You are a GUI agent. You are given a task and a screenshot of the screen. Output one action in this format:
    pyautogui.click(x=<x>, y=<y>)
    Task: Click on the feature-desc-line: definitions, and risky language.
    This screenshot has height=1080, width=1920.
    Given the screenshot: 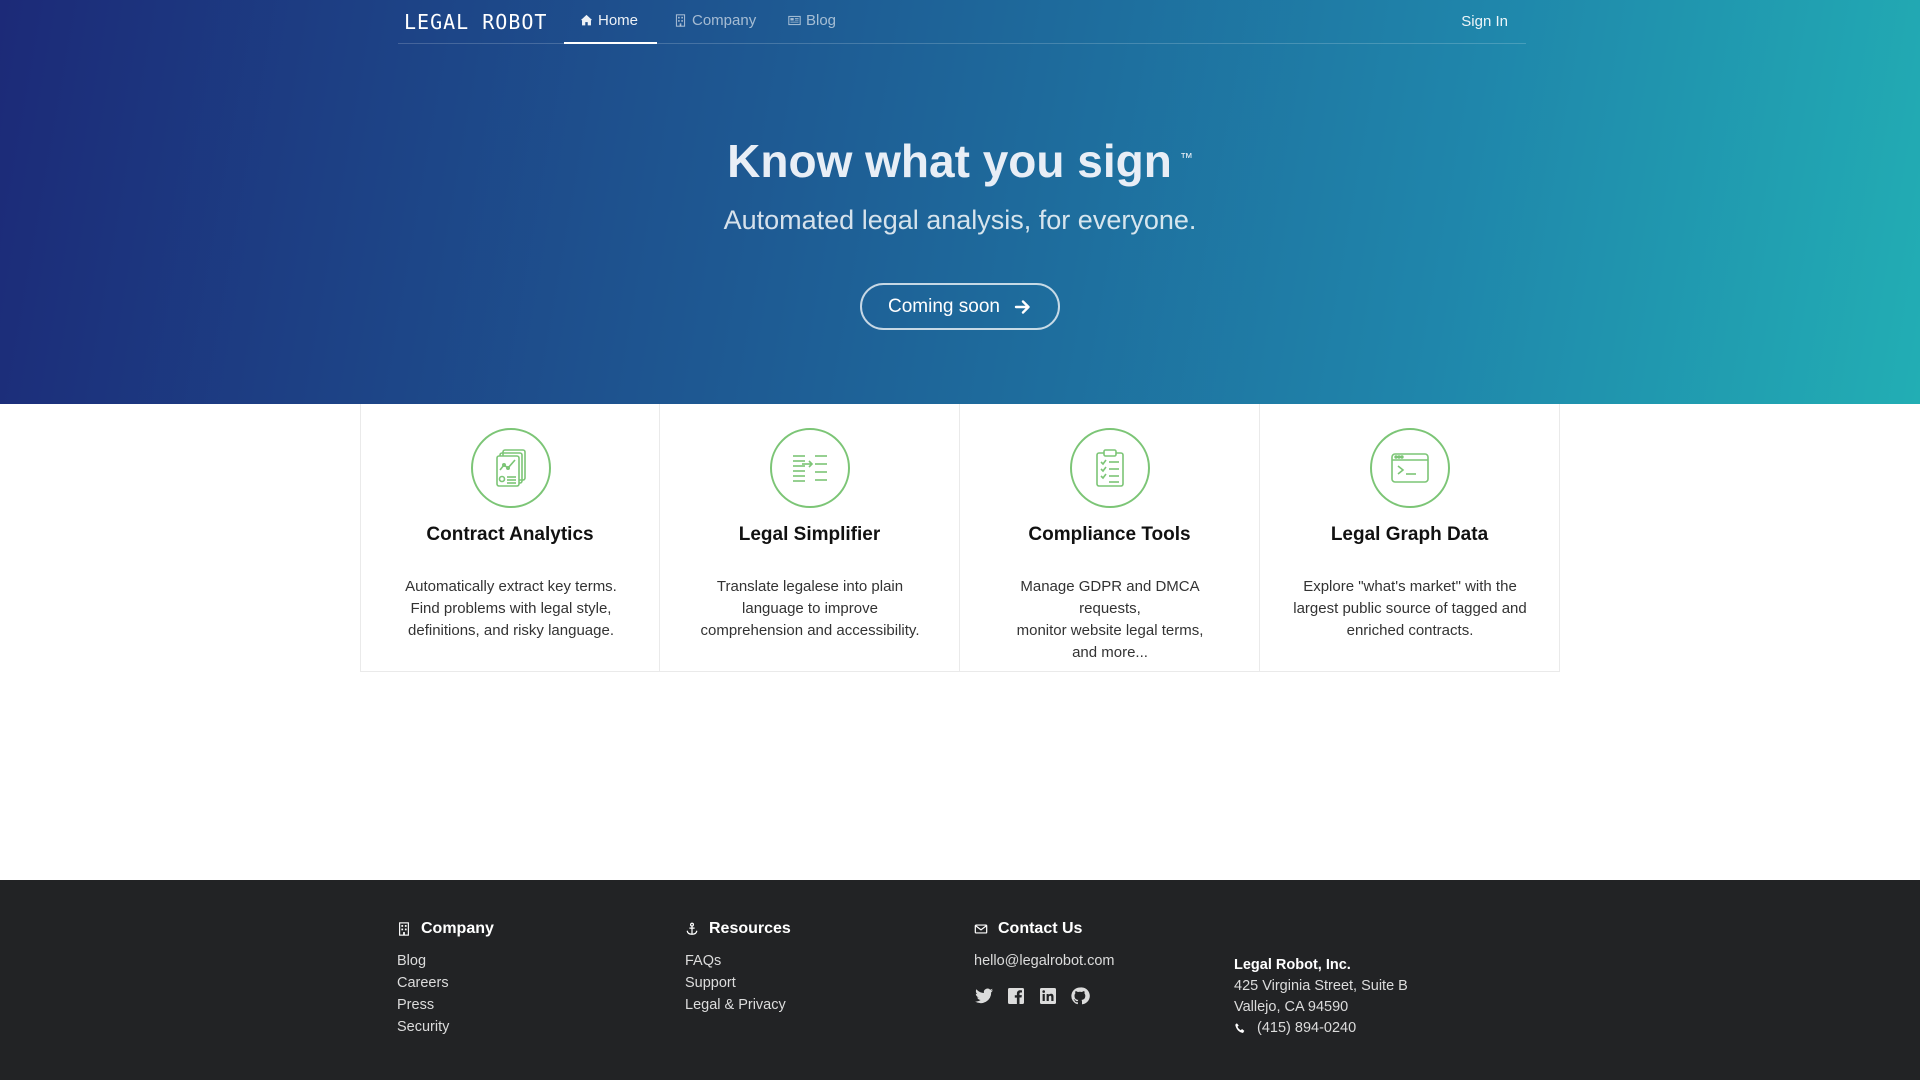 What is the action you would take?
    pyautogui.click(x=511, y=630)
    